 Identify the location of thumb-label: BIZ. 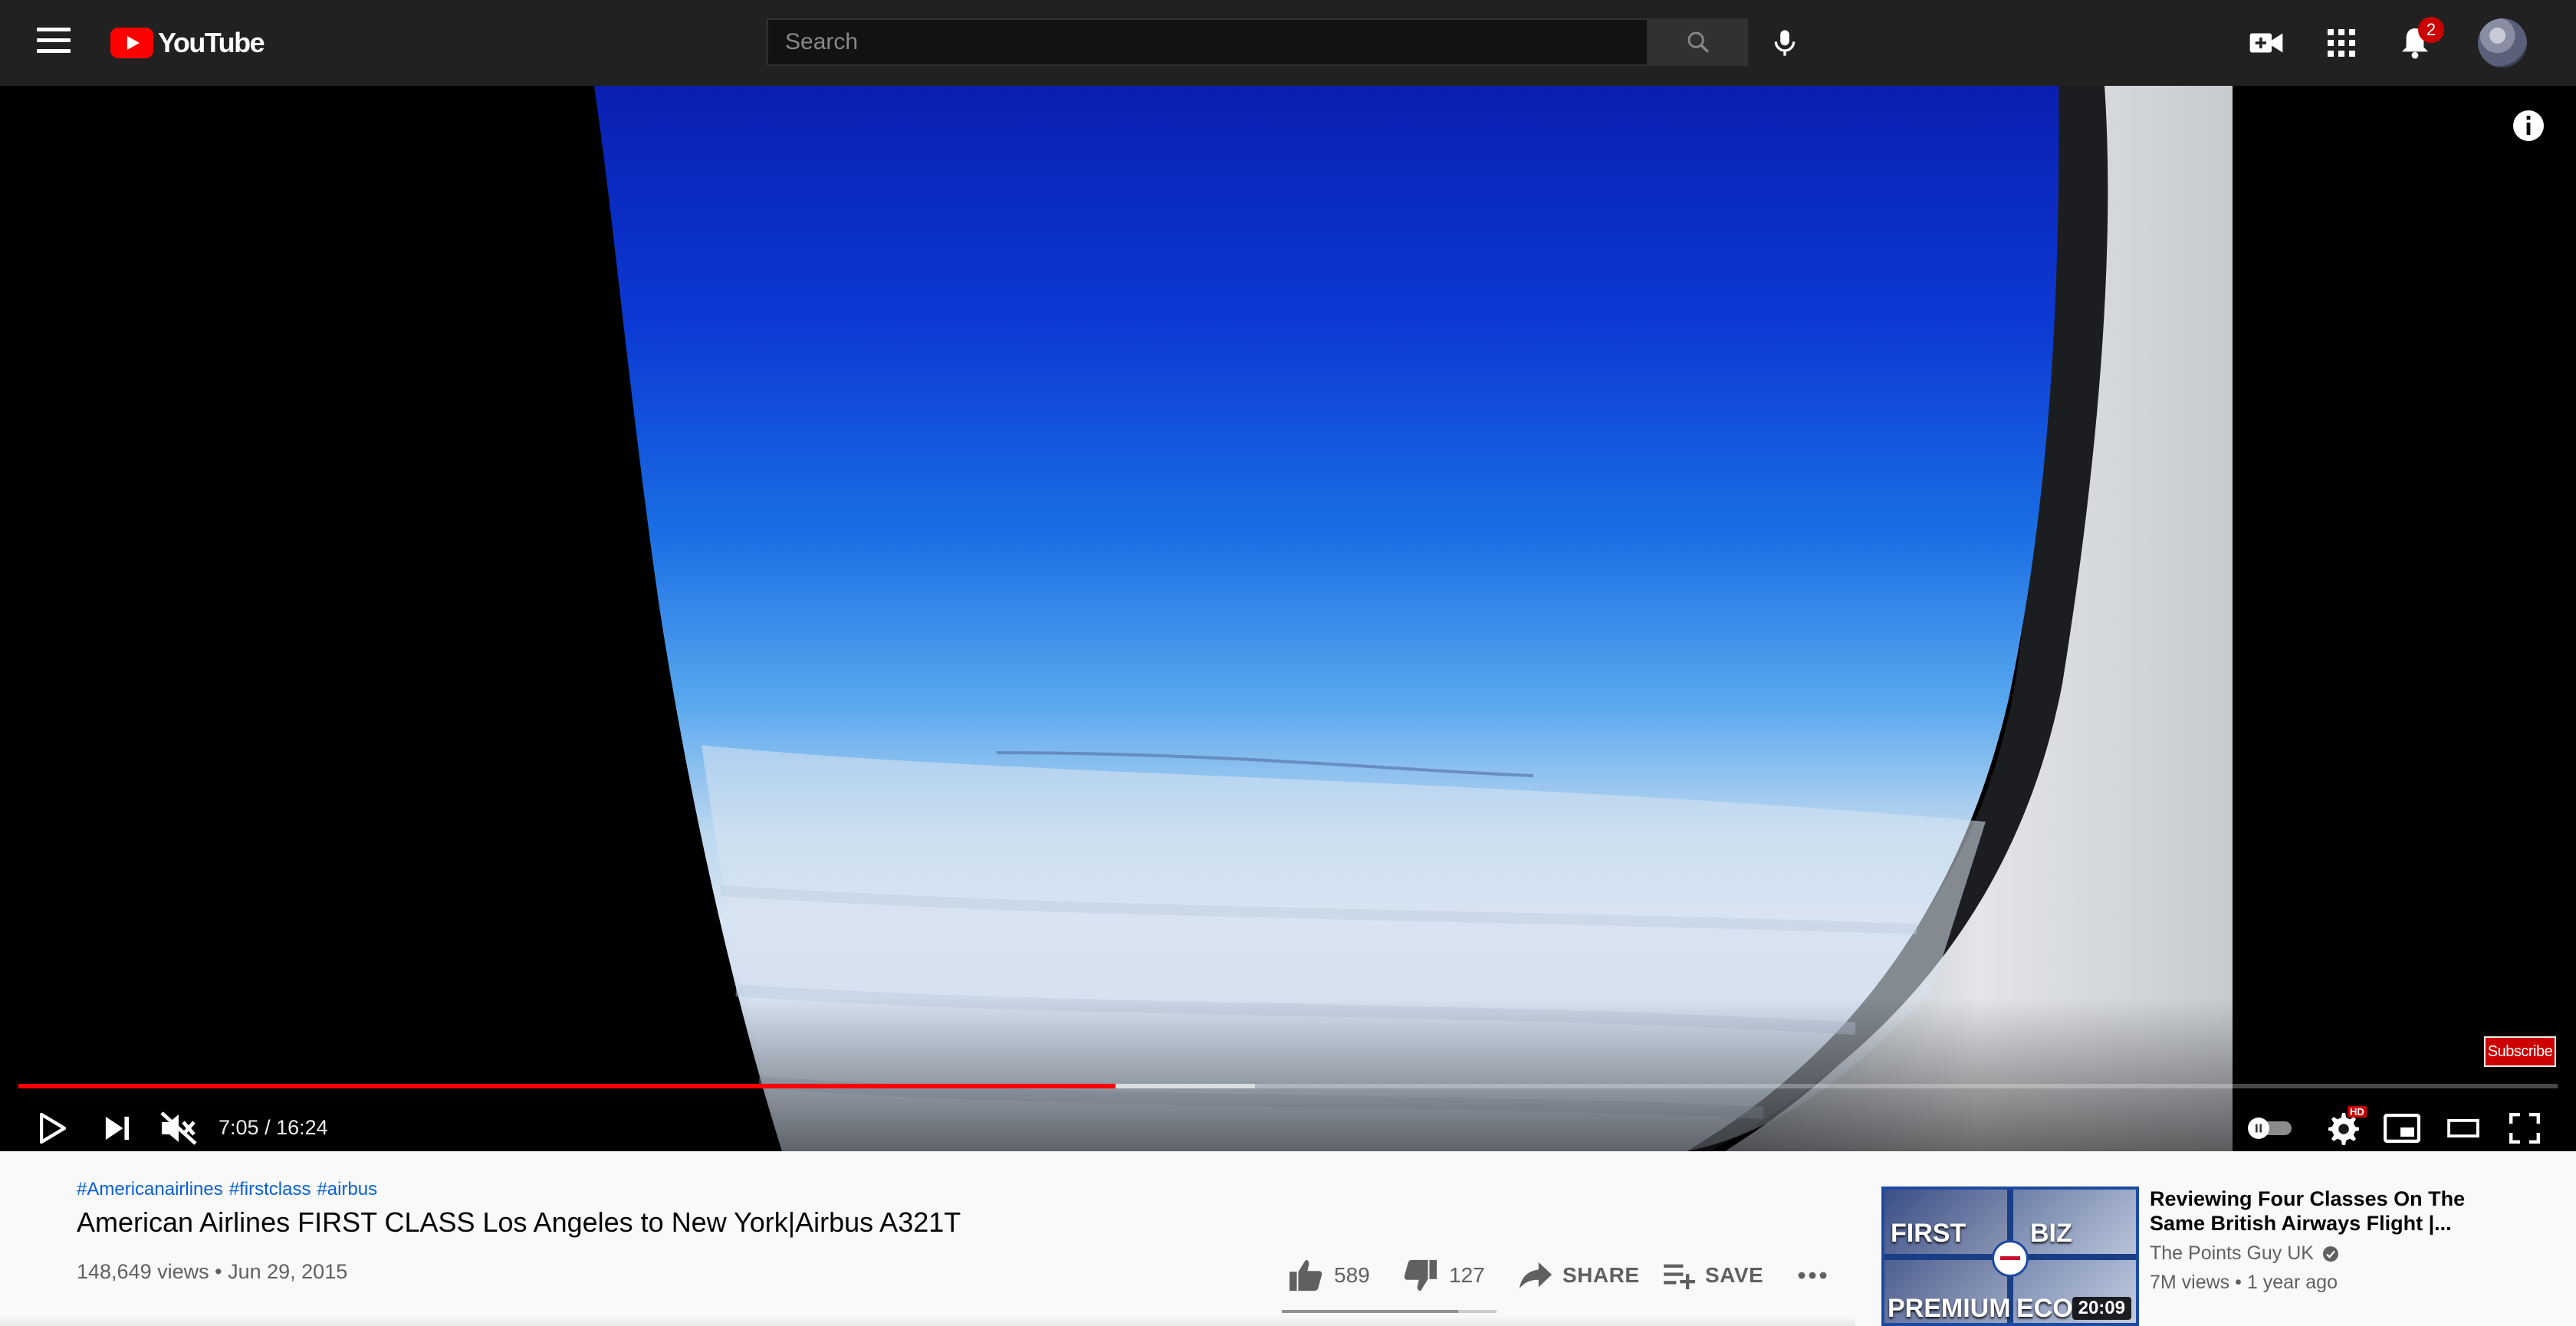
(2051, 1233).